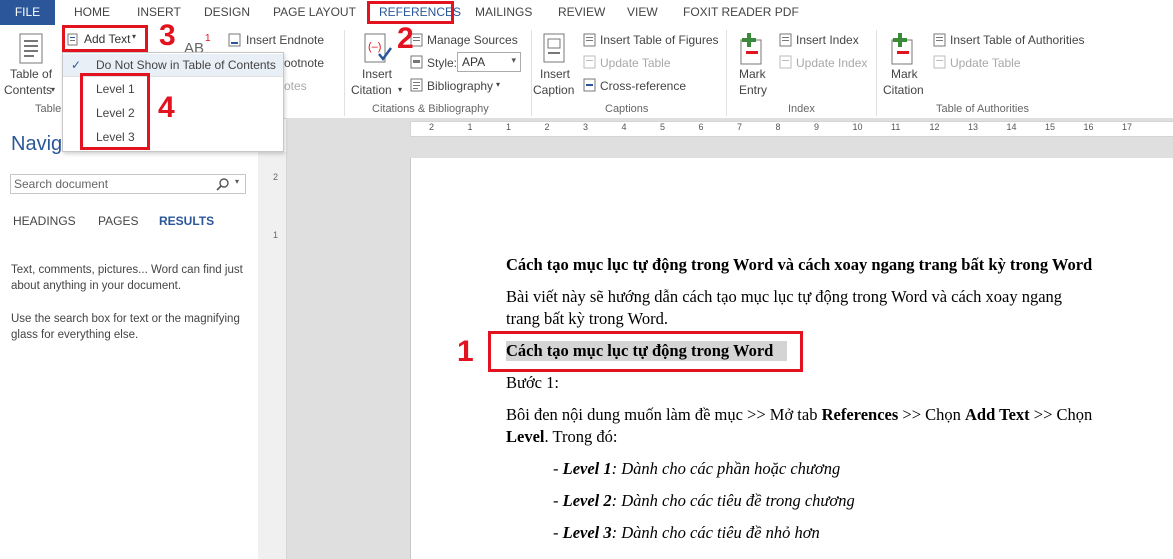 This screenshot has width=1173, height=559. What do you see at coordinates (227, 12) in the screenshot?
I see `tab-design: DESIGN` at bounding box center [227, 12].